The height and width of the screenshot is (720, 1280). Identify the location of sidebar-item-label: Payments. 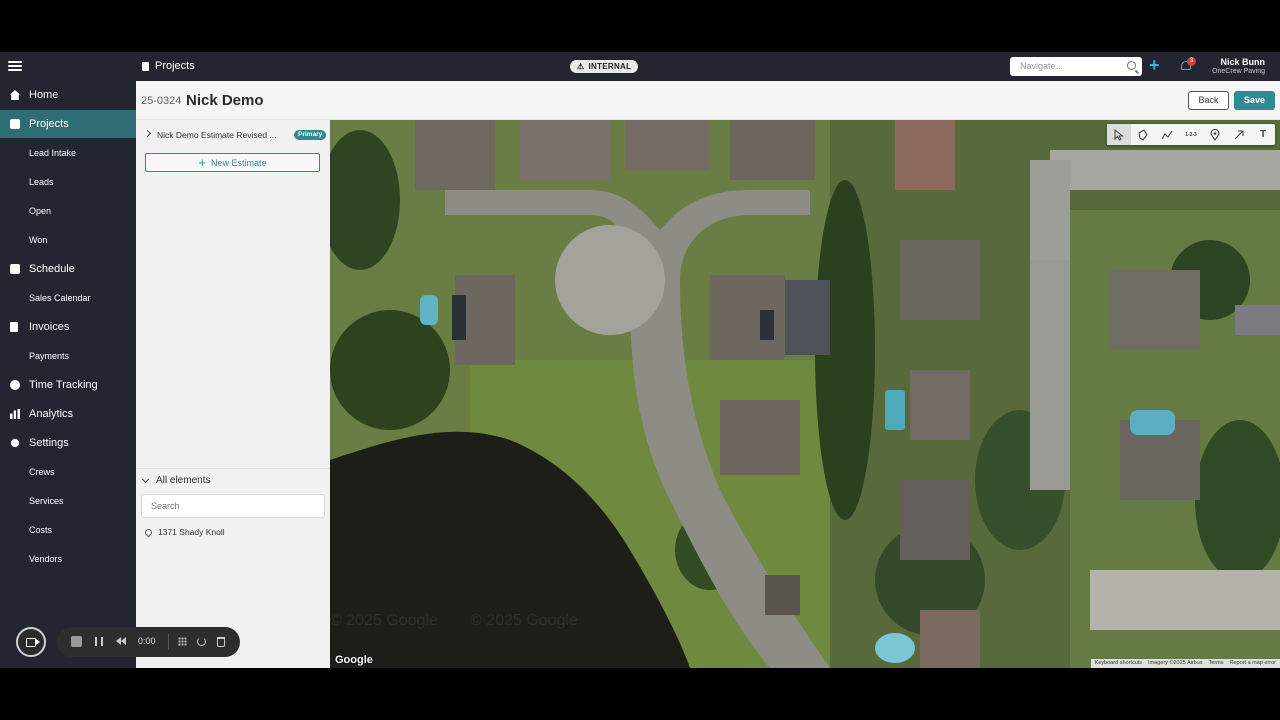
(49, 356).